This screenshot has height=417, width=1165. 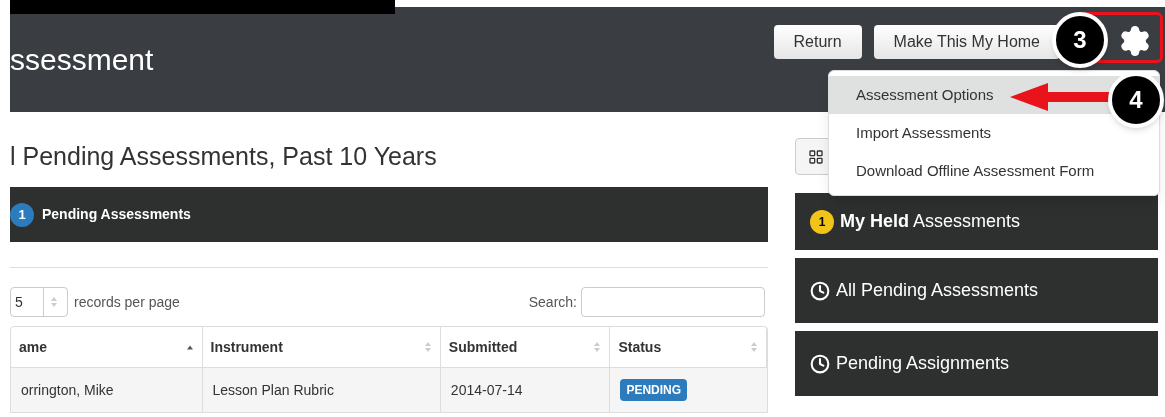 I want to click on panel-title: Pending Assessments, so click(x=116, y=214).